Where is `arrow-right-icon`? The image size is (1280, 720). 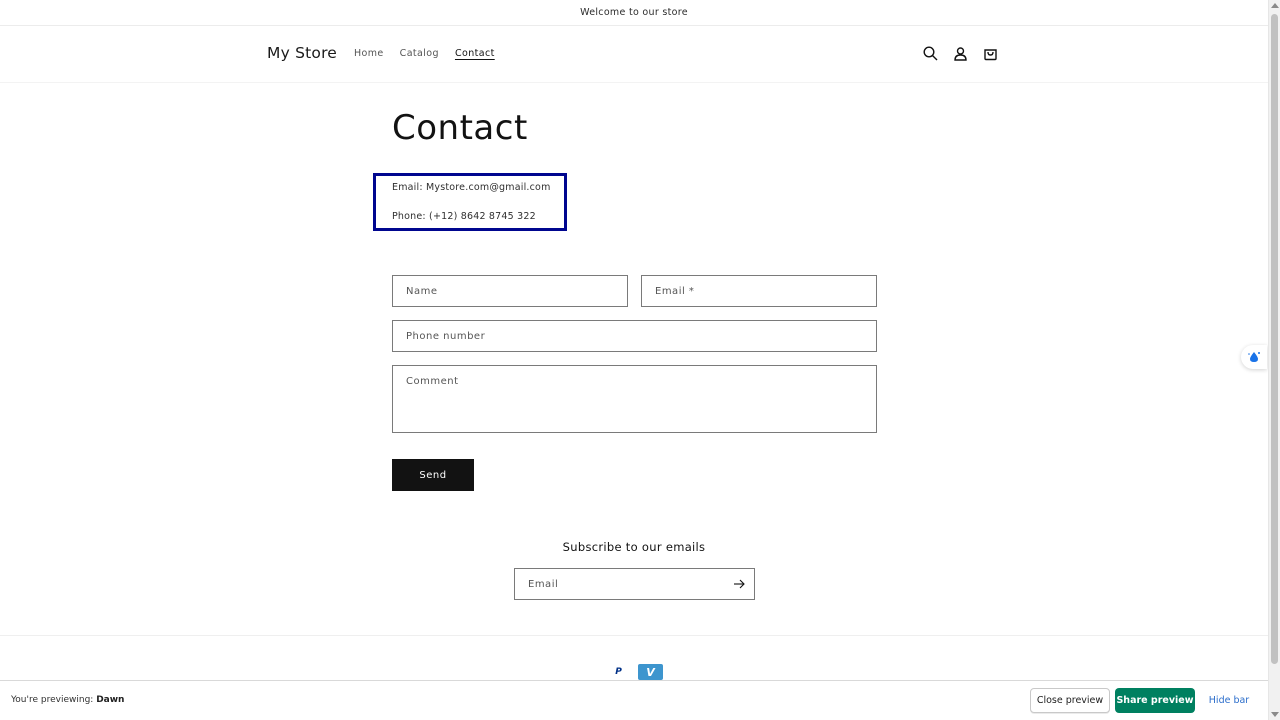
arrow-right-icon is located at coordinates (739, 584).